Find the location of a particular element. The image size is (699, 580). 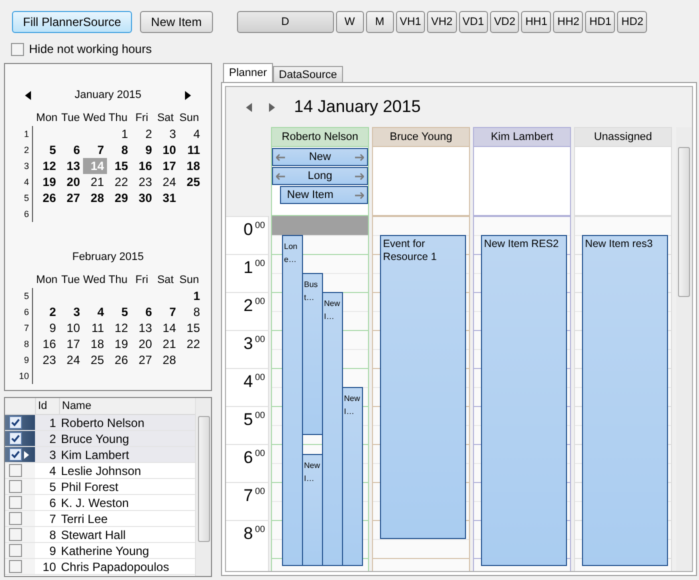

view-button: HH2 is located at coordinates (568, 22).